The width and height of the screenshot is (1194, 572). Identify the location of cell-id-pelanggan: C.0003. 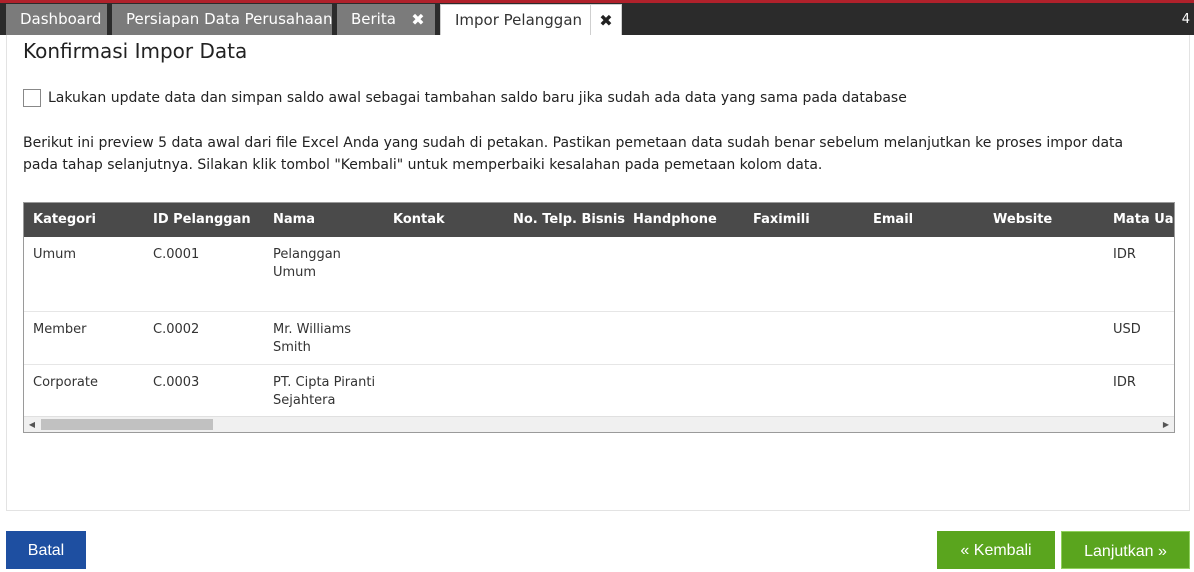
(176, 382).